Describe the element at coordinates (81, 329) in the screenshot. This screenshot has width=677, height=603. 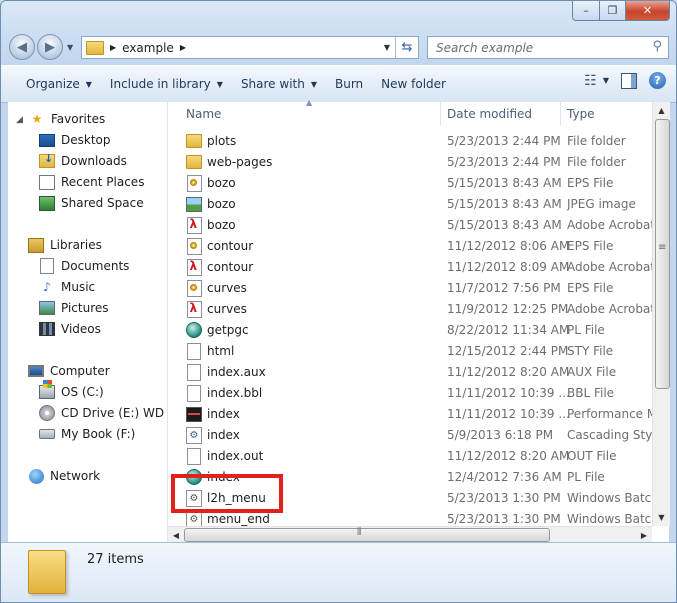
I see `nav-label: Videos` at that location.